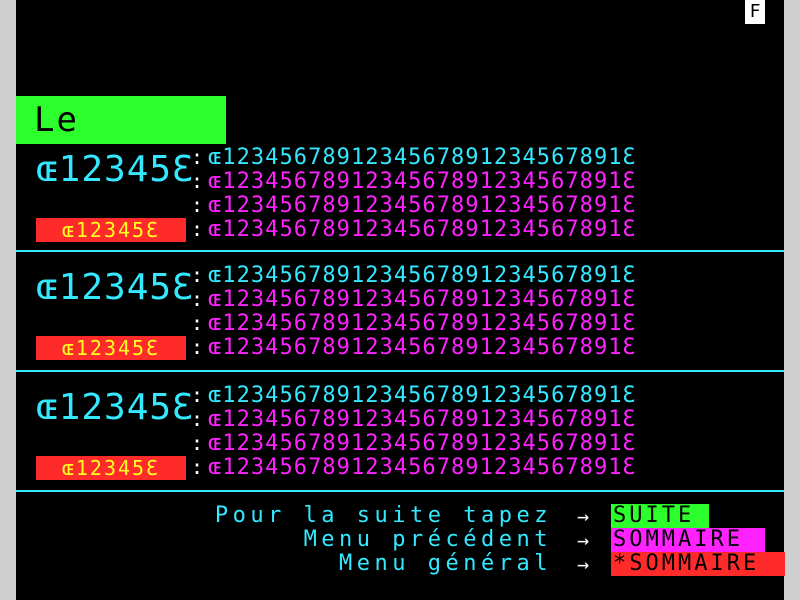 This screenshot has width=800, height=600. I want to click on left-border, so click(8, 300).